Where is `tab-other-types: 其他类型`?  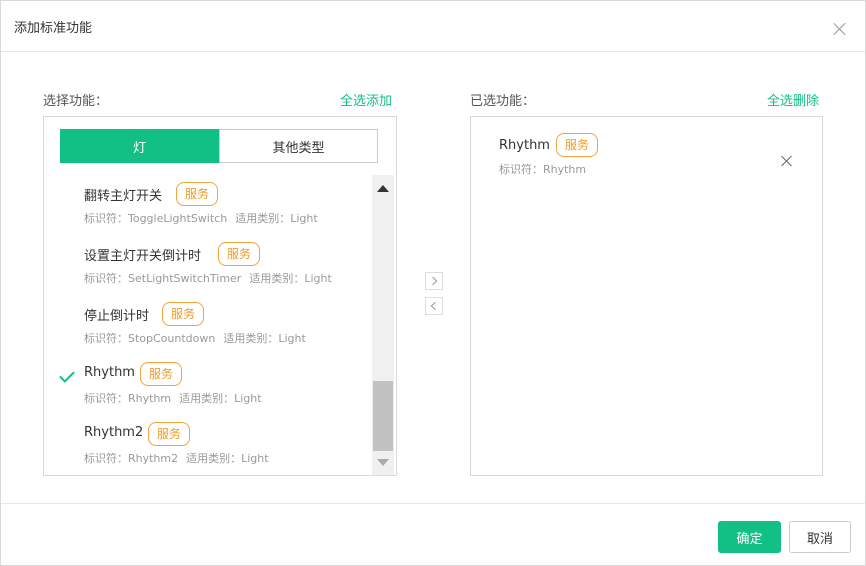 tab-other-types: 其他类型 is located at coordinates (298, 146).